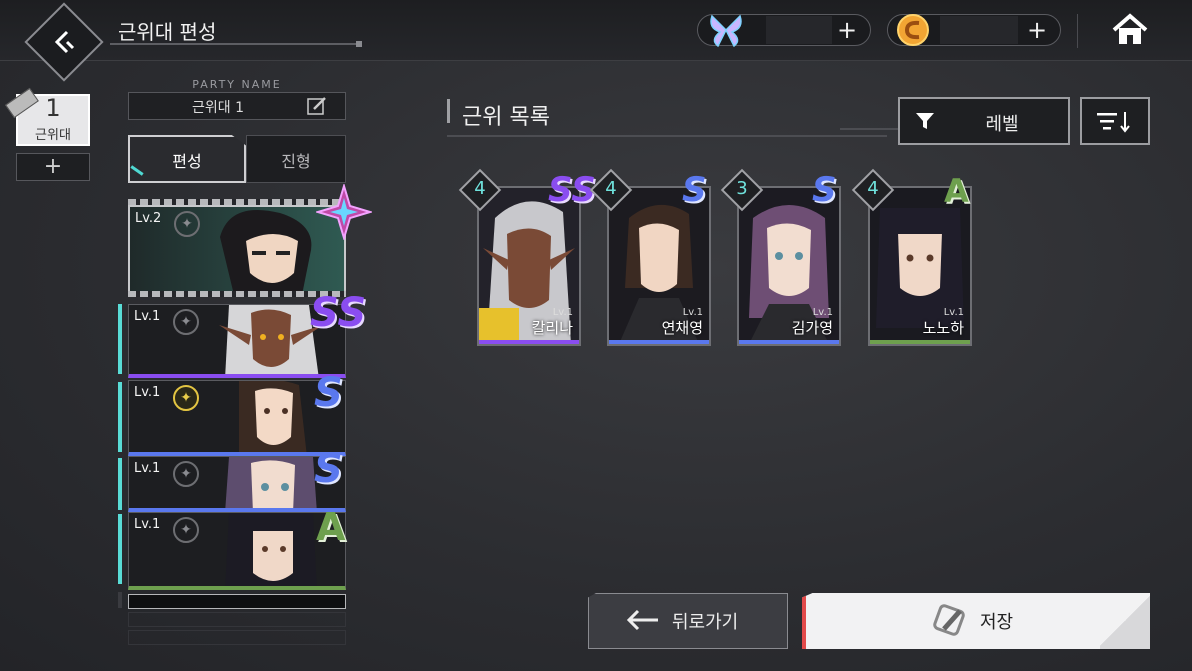 The height and width of the screenshot is (671, 1192). I want to click on title-underline-dot, so click(359, 44).